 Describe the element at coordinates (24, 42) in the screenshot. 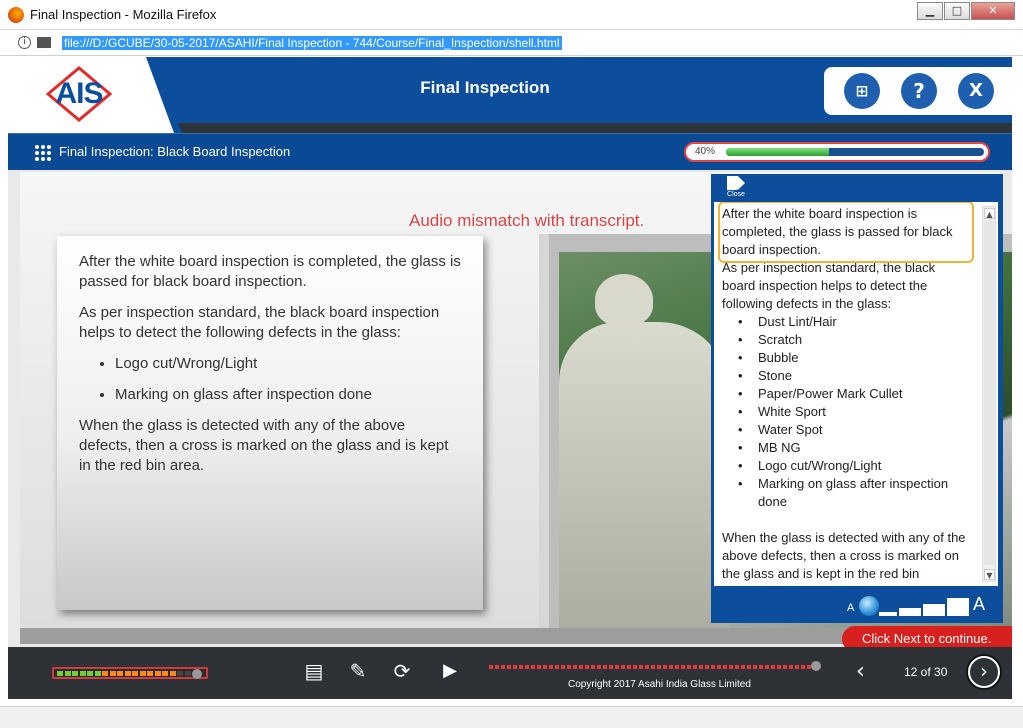

I see `info-icon: i` at that location.